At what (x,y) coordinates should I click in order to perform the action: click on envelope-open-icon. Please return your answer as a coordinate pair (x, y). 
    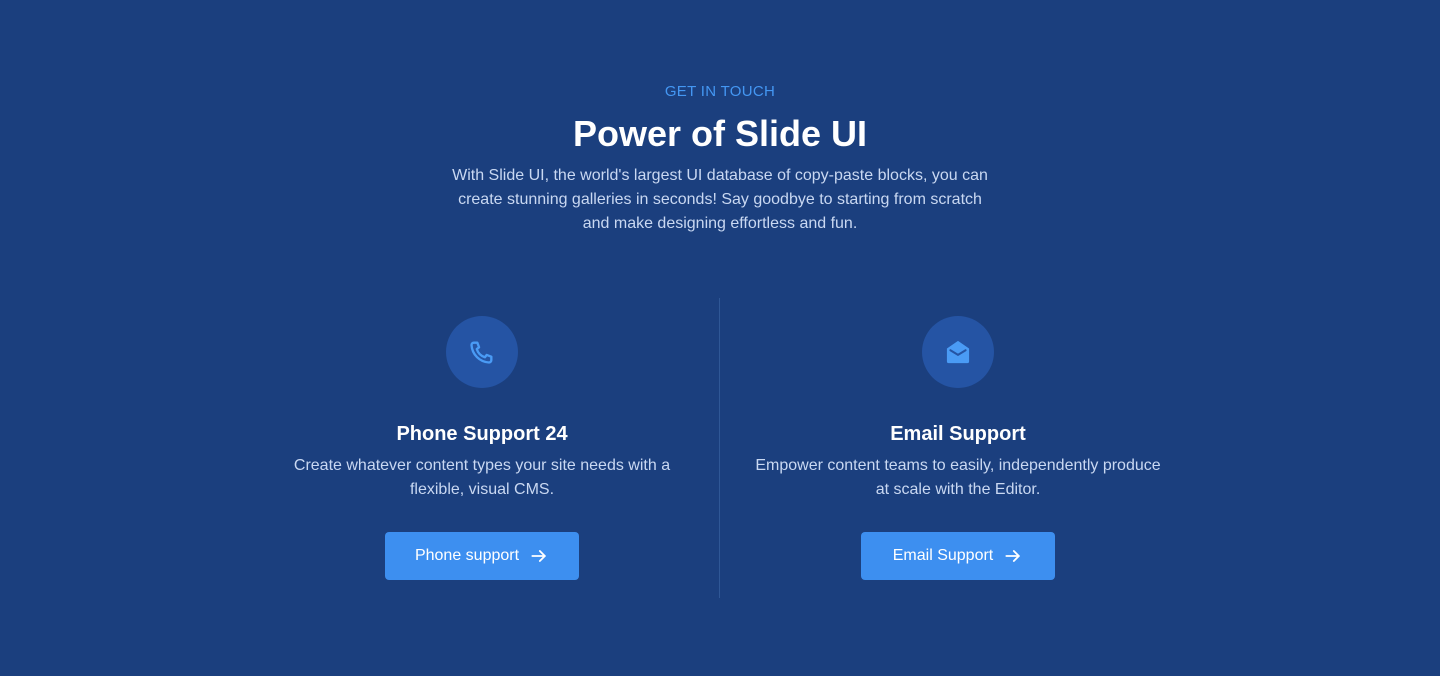
    Looking at the image, I should click on (958, 352).